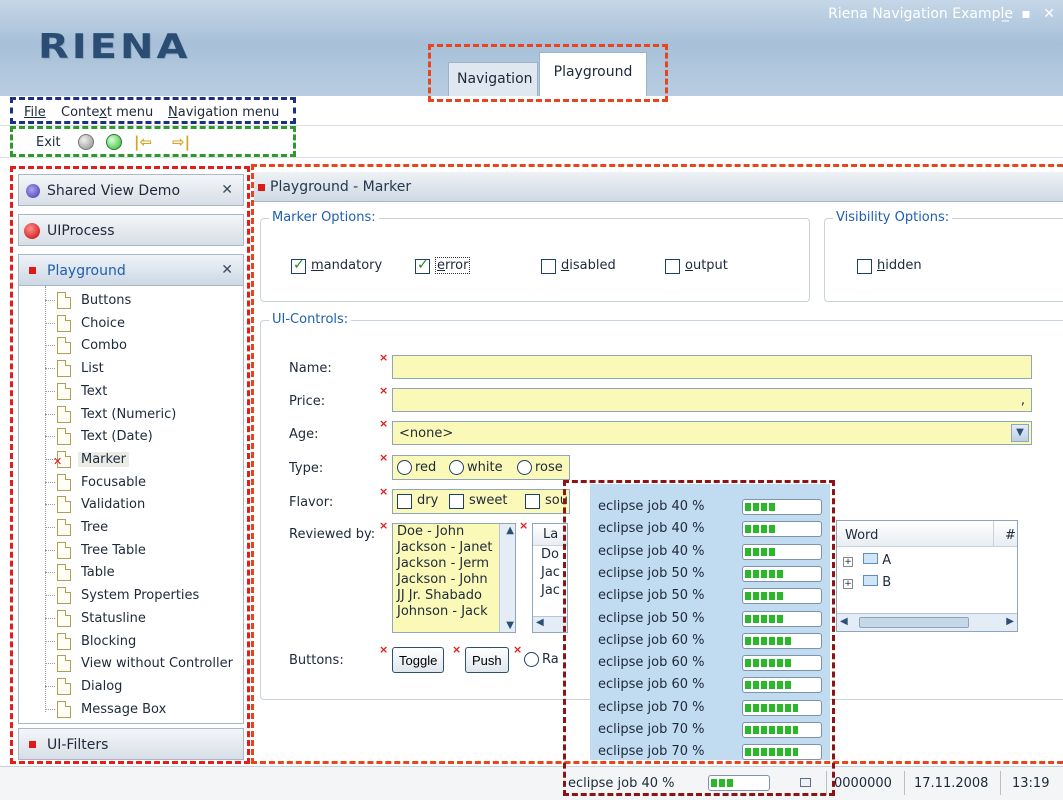 This screenshot has height=800, width=1063. I want to click on table-header: La, so click(550, 535).